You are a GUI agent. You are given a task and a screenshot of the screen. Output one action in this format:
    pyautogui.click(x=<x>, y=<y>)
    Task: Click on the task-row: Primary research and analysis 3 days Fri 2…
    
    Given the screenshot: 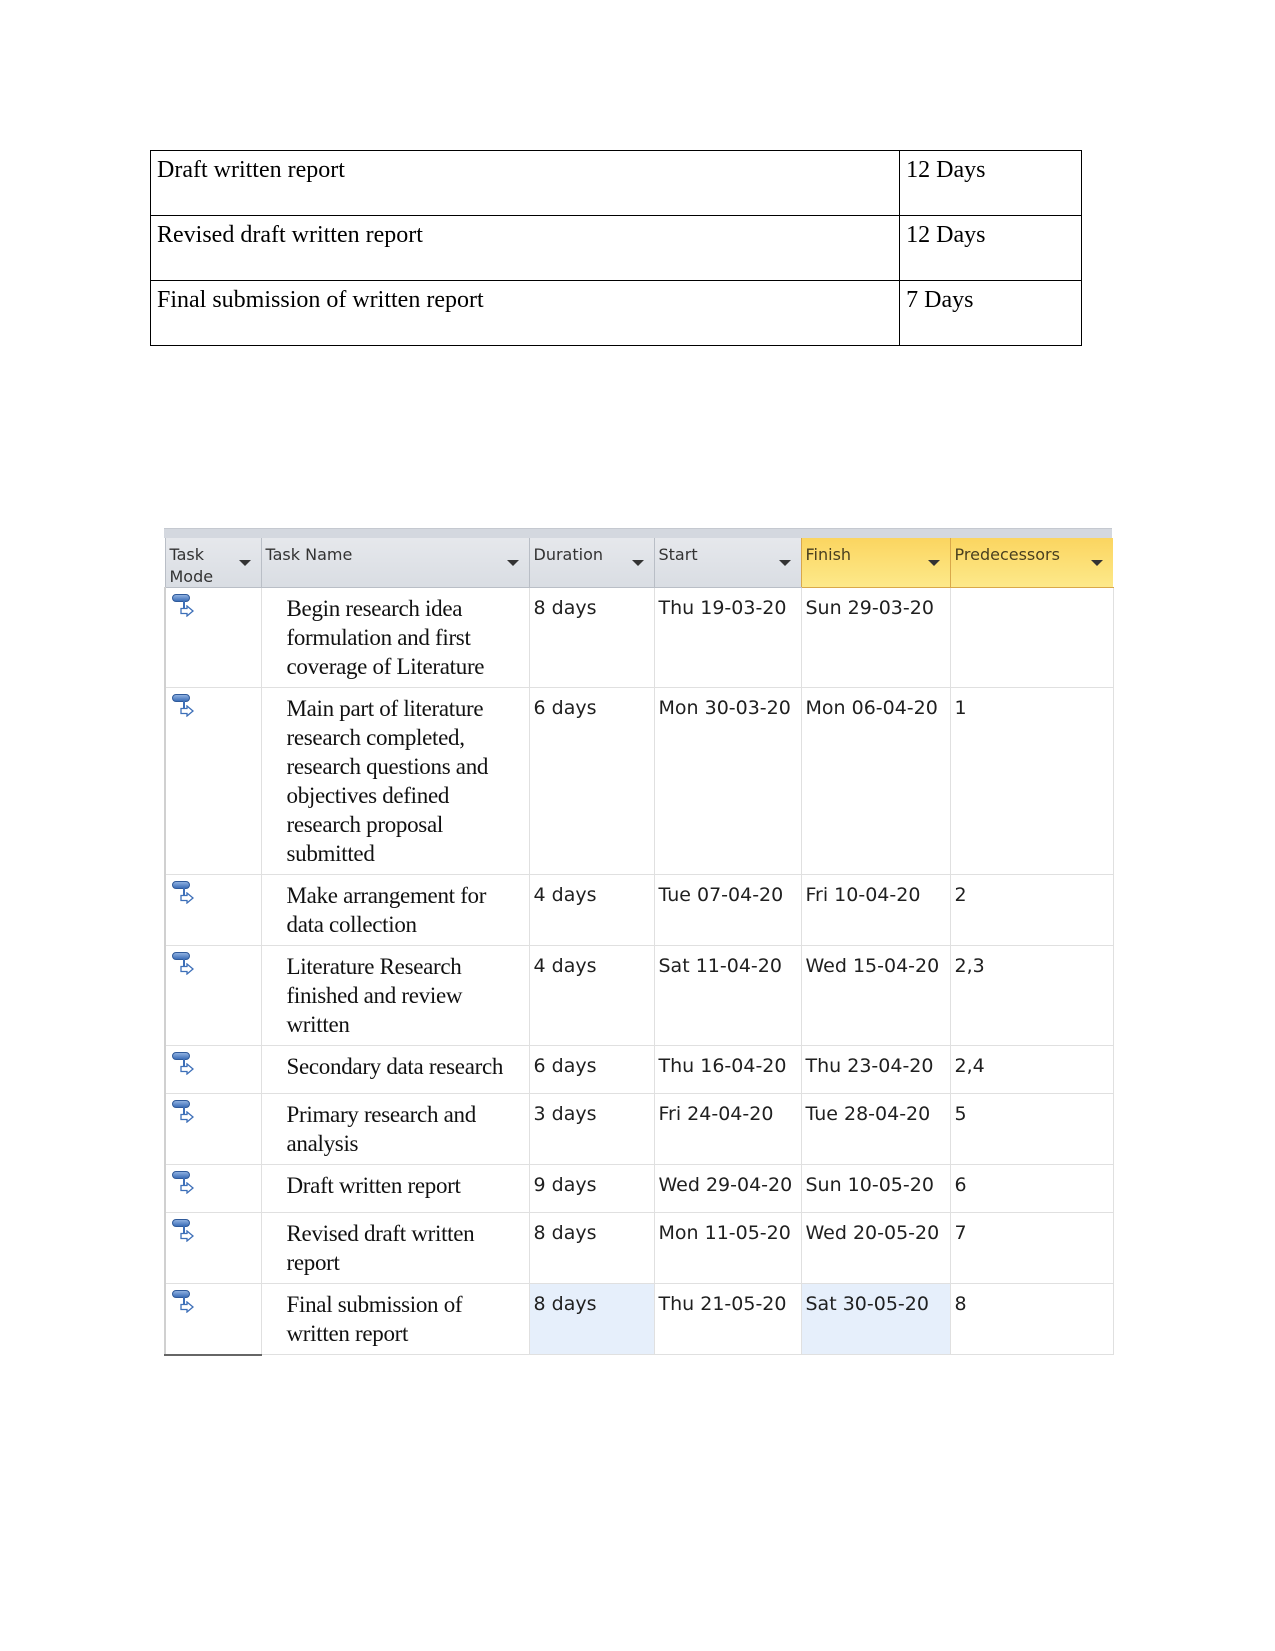 What is the action you would take?
    pyautogui.click(x=639, y=1129)
    